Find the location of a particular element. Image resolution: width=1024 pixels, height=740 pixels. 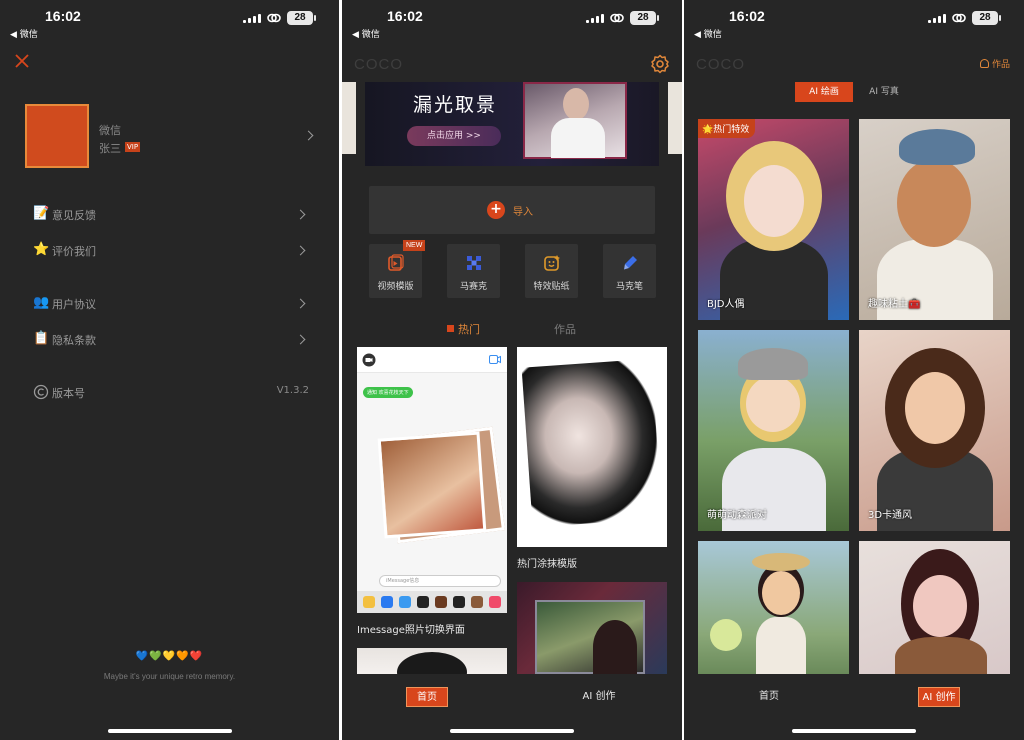

tool-label: 马克笔 is located at coordinates (629, 287).